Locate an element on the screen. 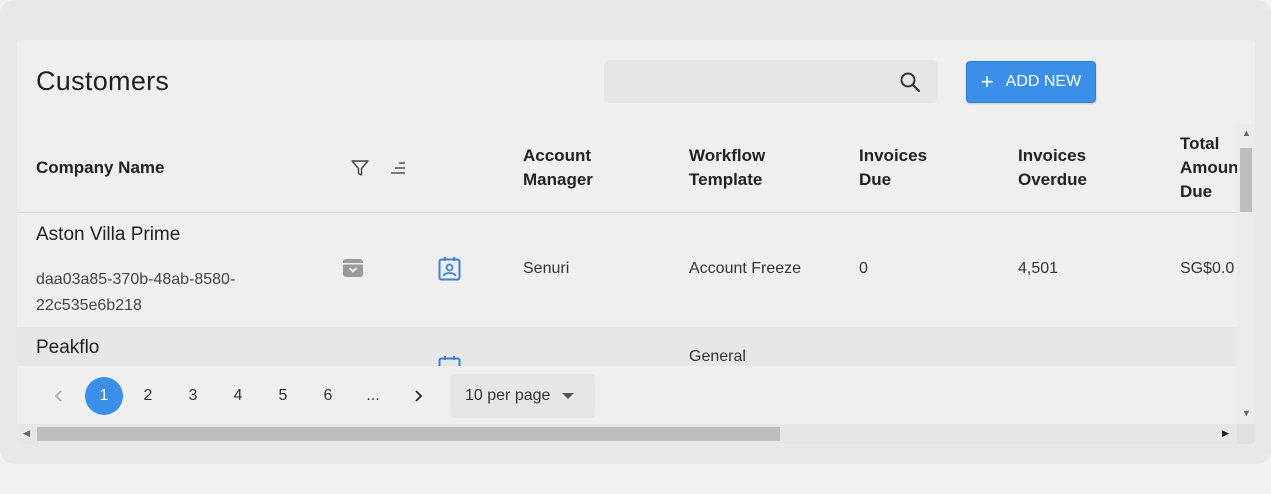 The width and height of the screenshot is (1271, 494). column-header-account-manager: Account Manager is located at coordinates (558, 168).